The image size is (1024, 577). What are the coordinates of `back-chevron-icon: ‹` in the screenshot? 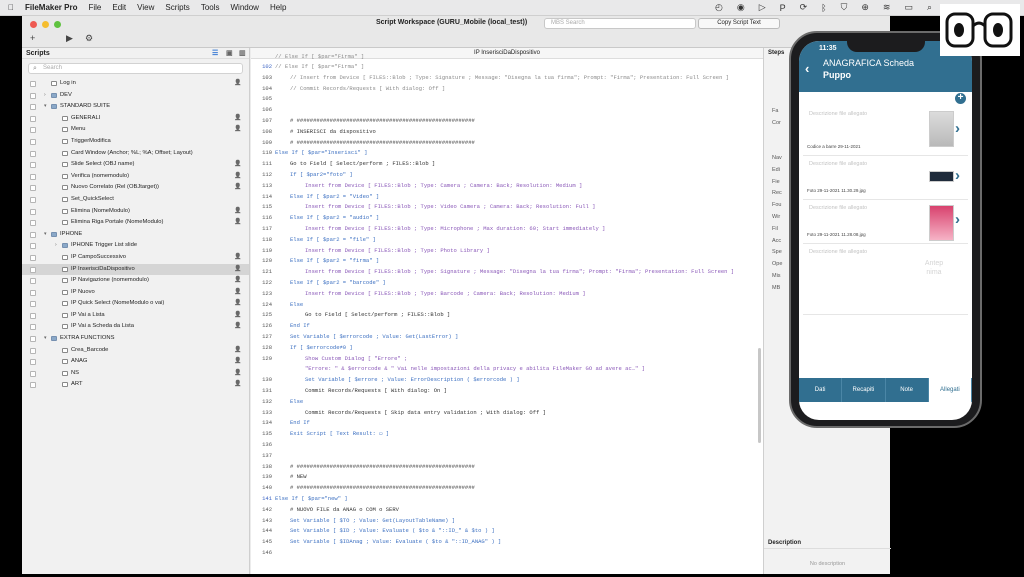 It's located at (807, 68).